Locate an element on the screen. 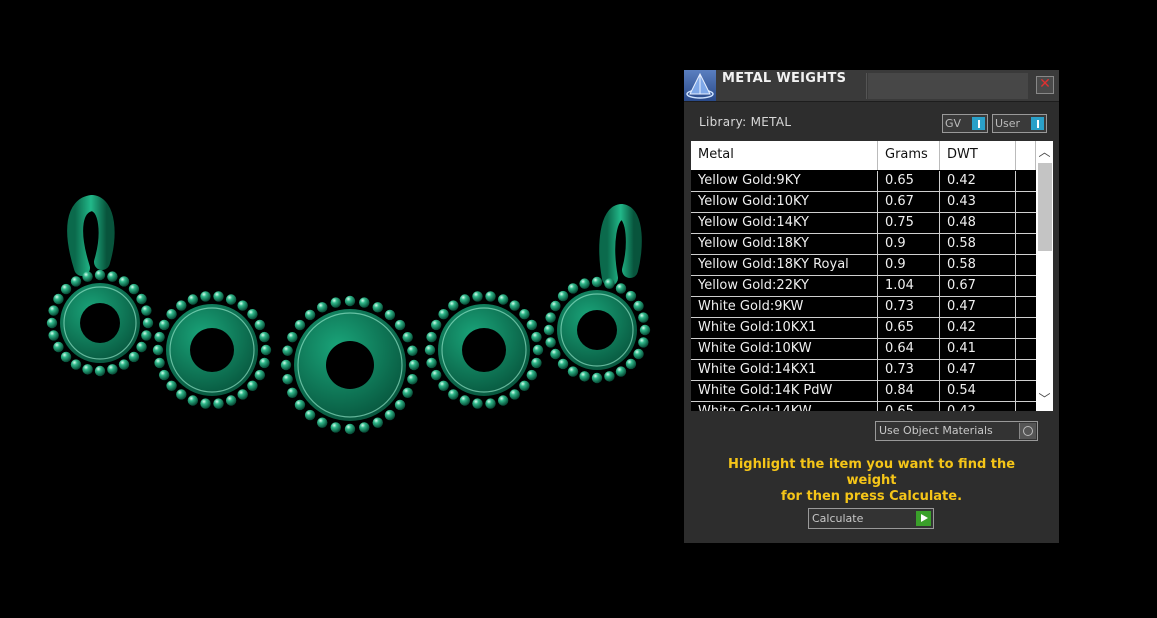  user-toggle: User is located at coordinates (1019, 123).